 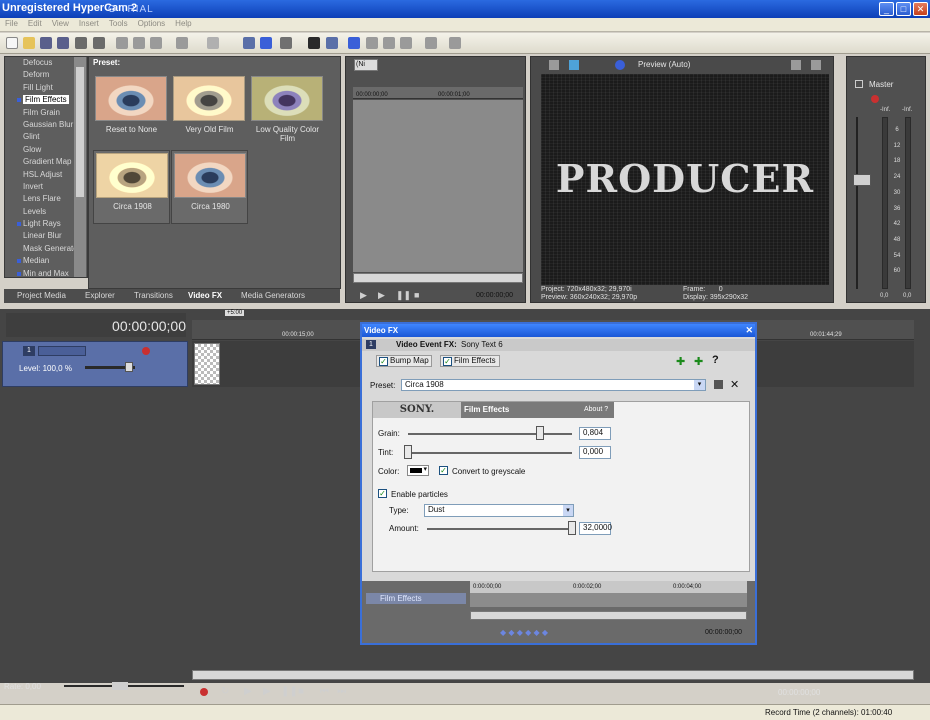 I want to click on tab-project-media: Project Media, so click(x=41, y=295).